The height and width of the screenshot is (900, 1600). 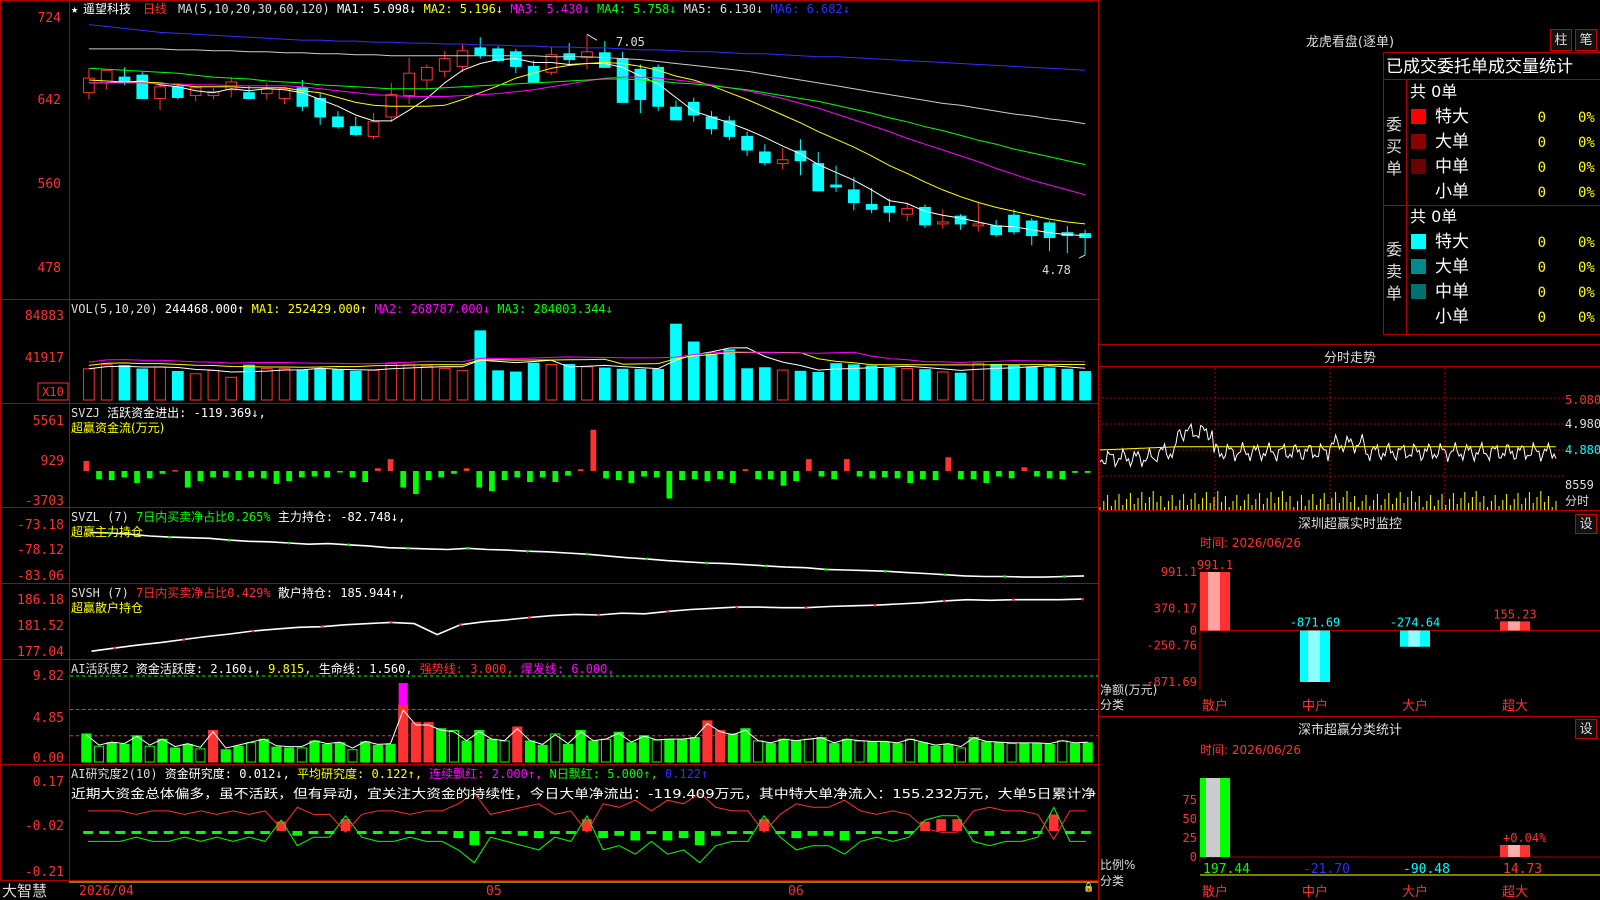 What do you see at coordinates (587, 554) in the screenshot?
I see `svzl-pane` at bounding box center [587, 554].